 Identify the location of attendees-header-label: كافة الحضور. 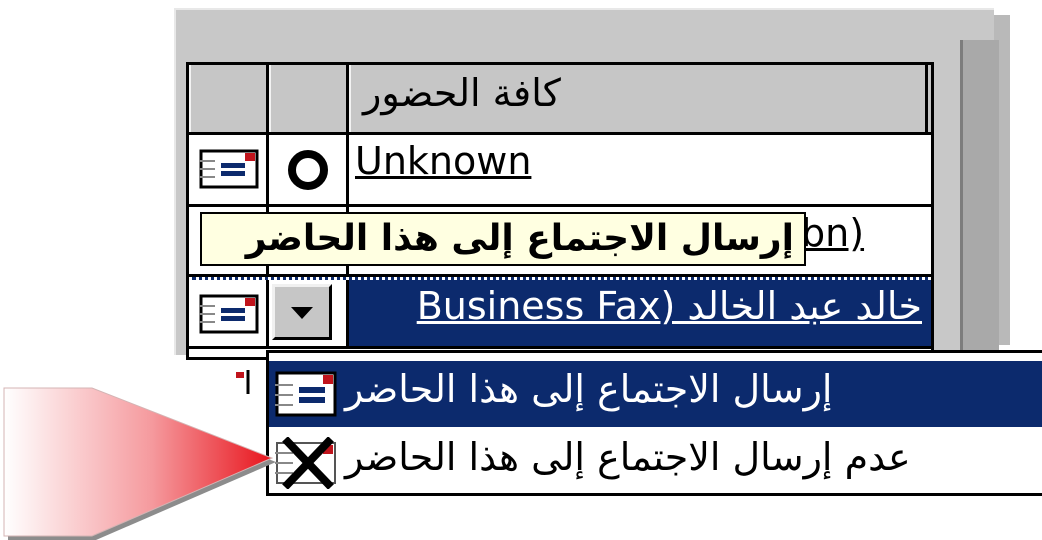
(462, 93).